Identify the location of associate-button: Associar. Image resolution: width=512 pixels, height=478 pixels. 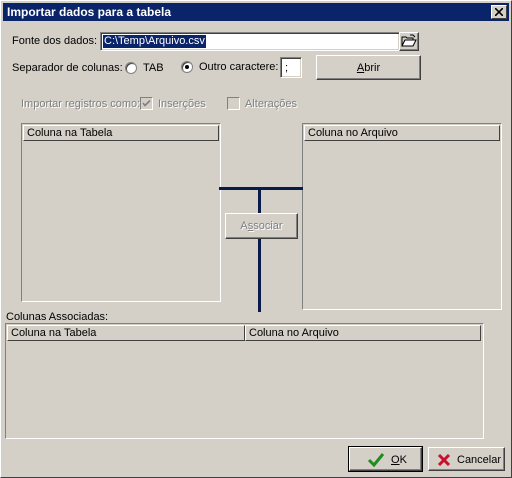
(261, 226).